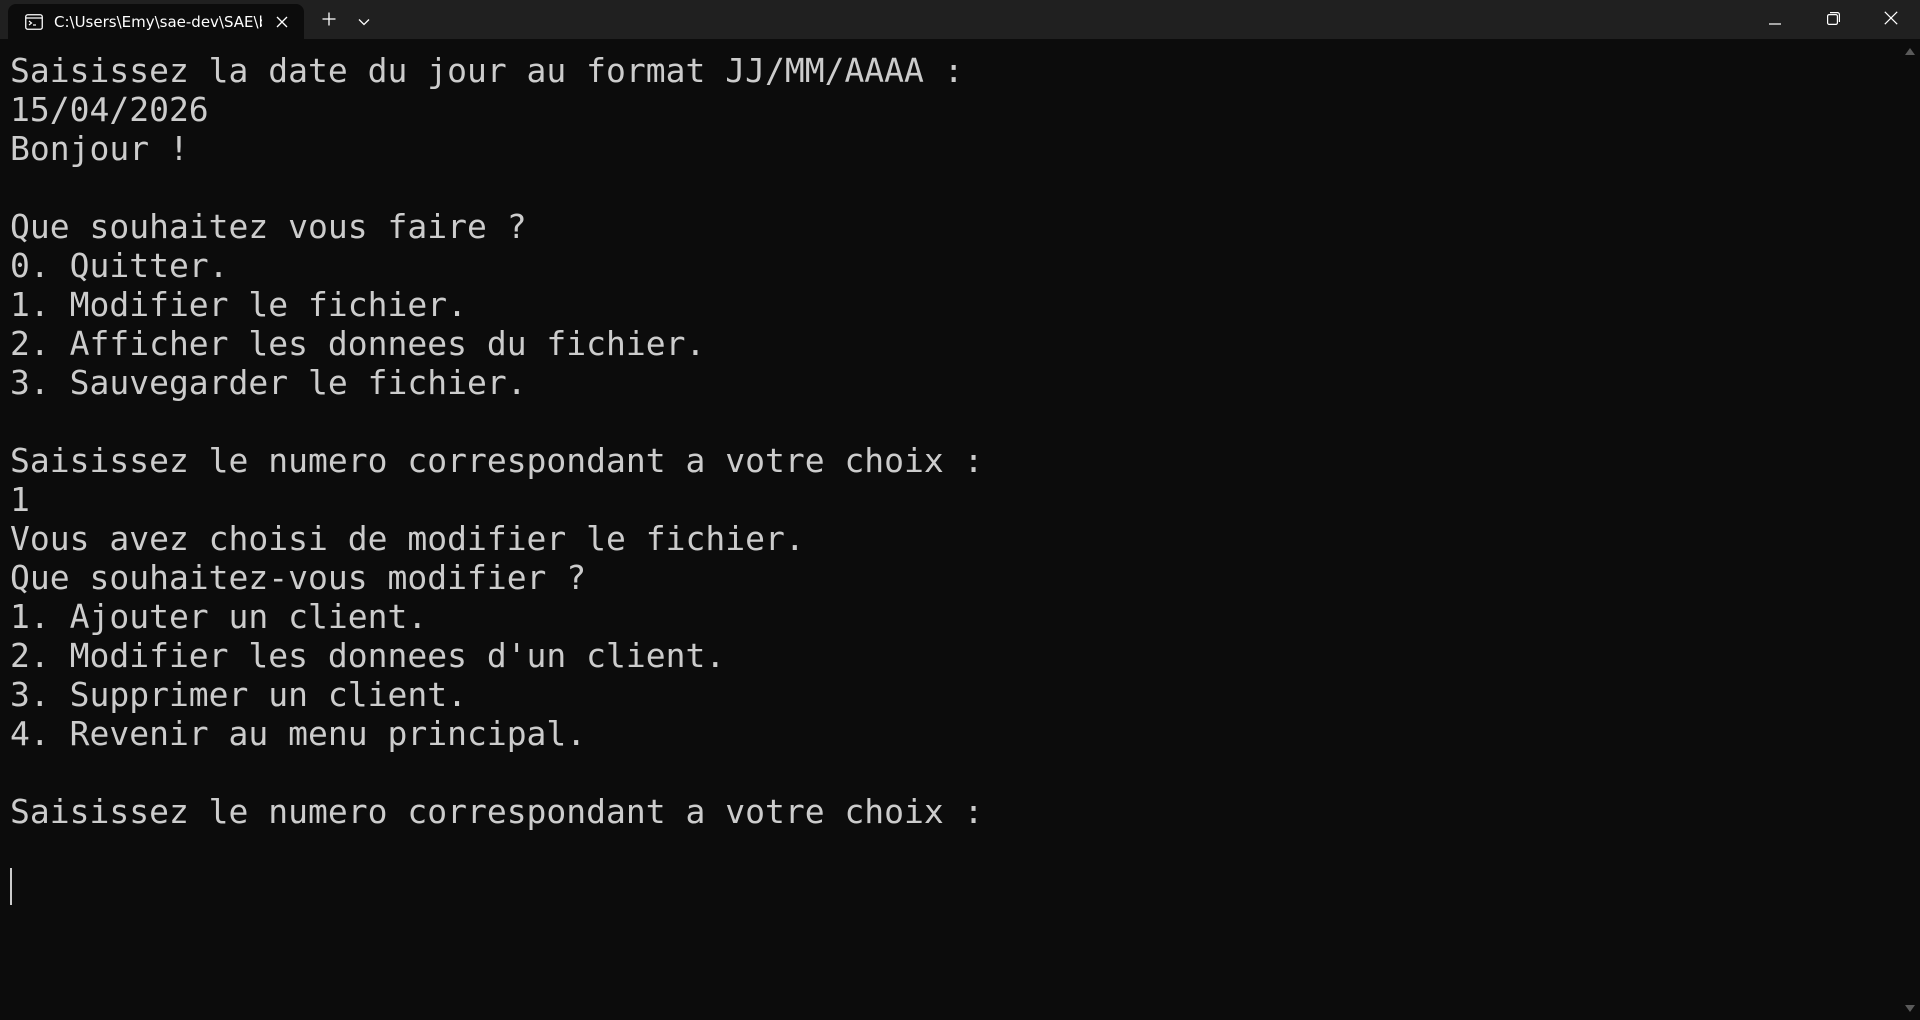 Image resolution: width=1920 pixels, height=1020 pixels. Describe the element at coordinates (99, 148) in the screenshot. I see `terminal-line: Bonjour !` at that location.